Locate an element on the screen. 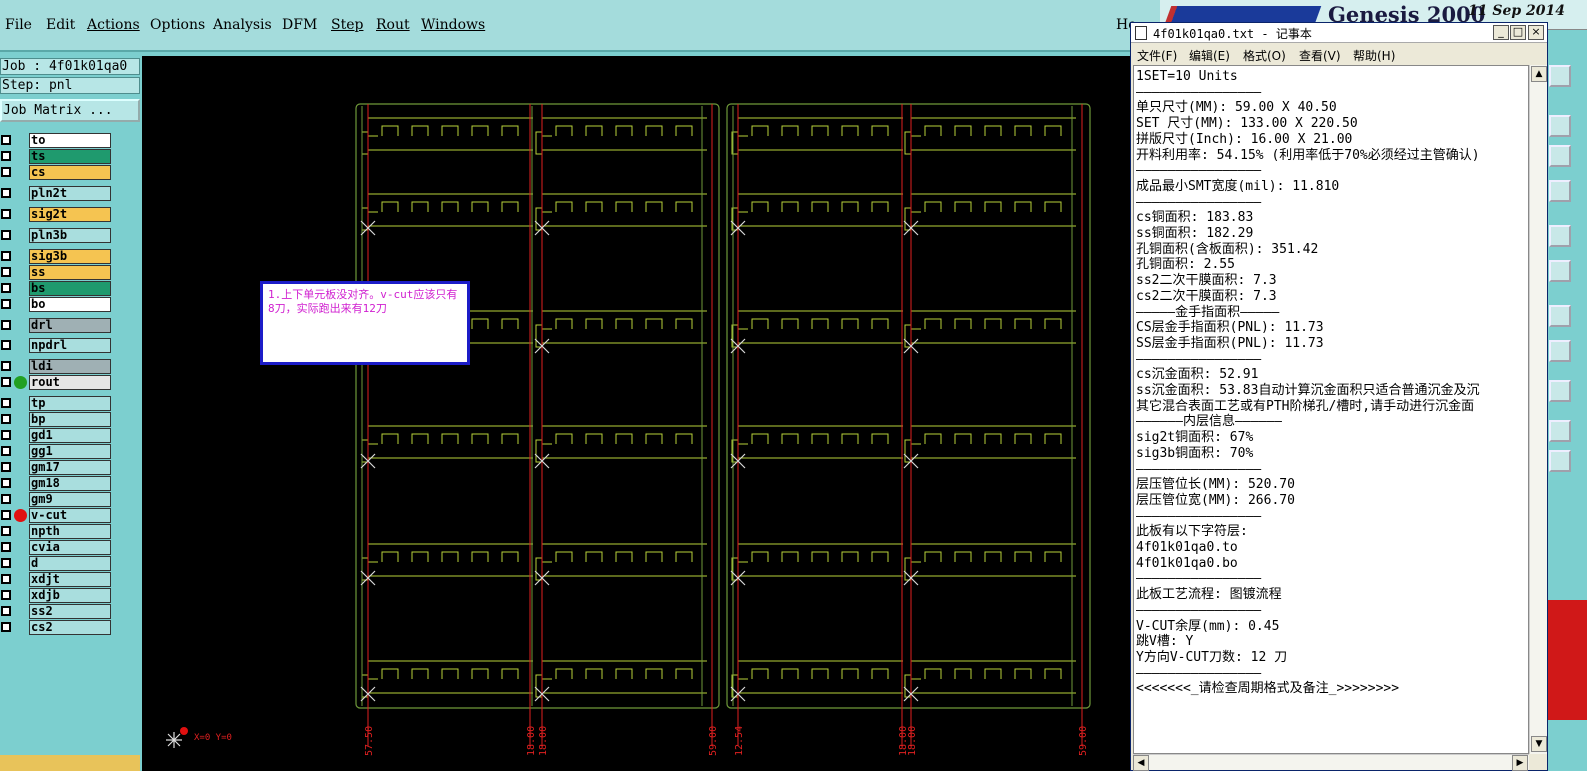  np-menu-file: 文件(F) is located at coordinates (1157, 55).